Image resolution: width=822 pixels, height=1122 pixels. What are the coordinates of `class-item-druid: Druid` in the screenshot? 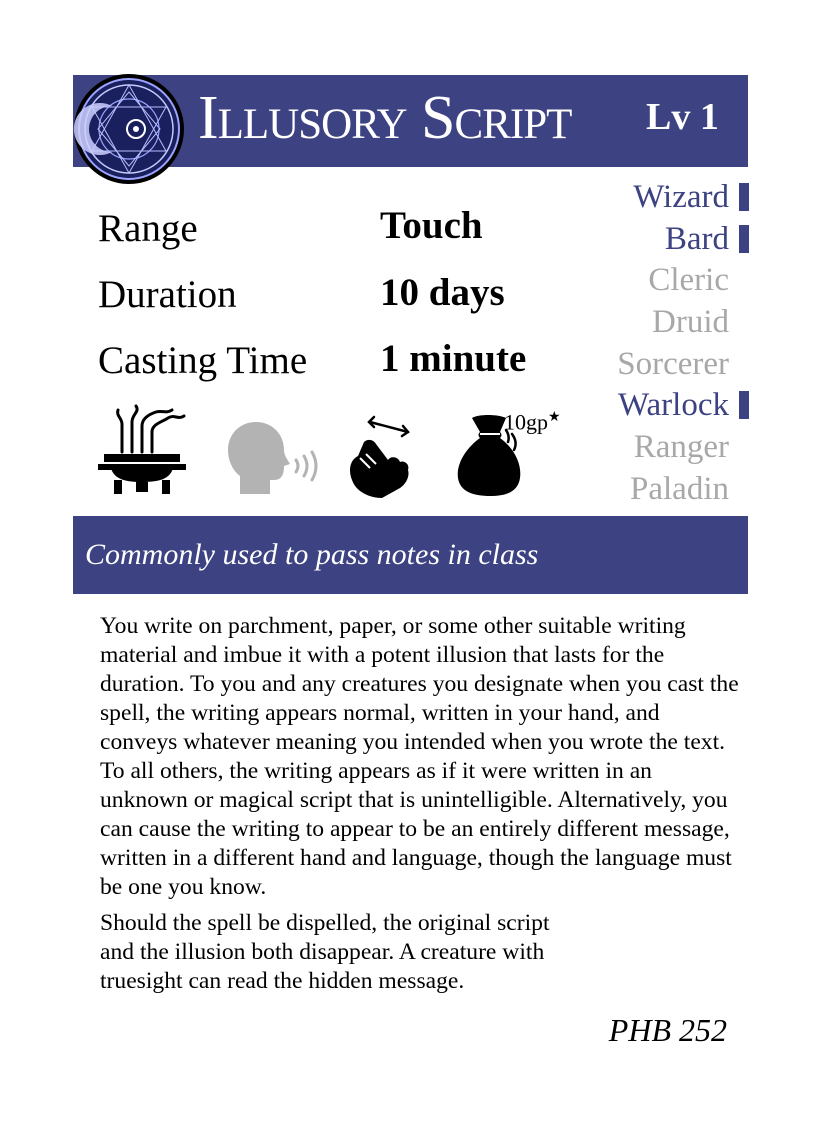 It's located at (669, 323).